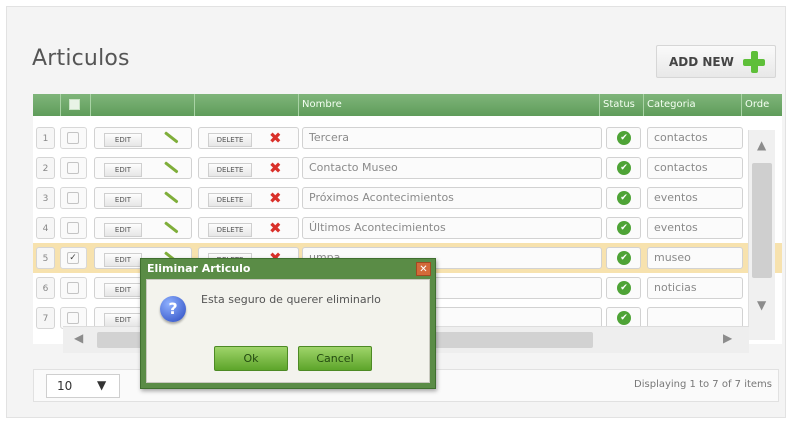 The width and height of the screenshot is (792, 425). I want to click on question-icon: ?, so click(173, 309).